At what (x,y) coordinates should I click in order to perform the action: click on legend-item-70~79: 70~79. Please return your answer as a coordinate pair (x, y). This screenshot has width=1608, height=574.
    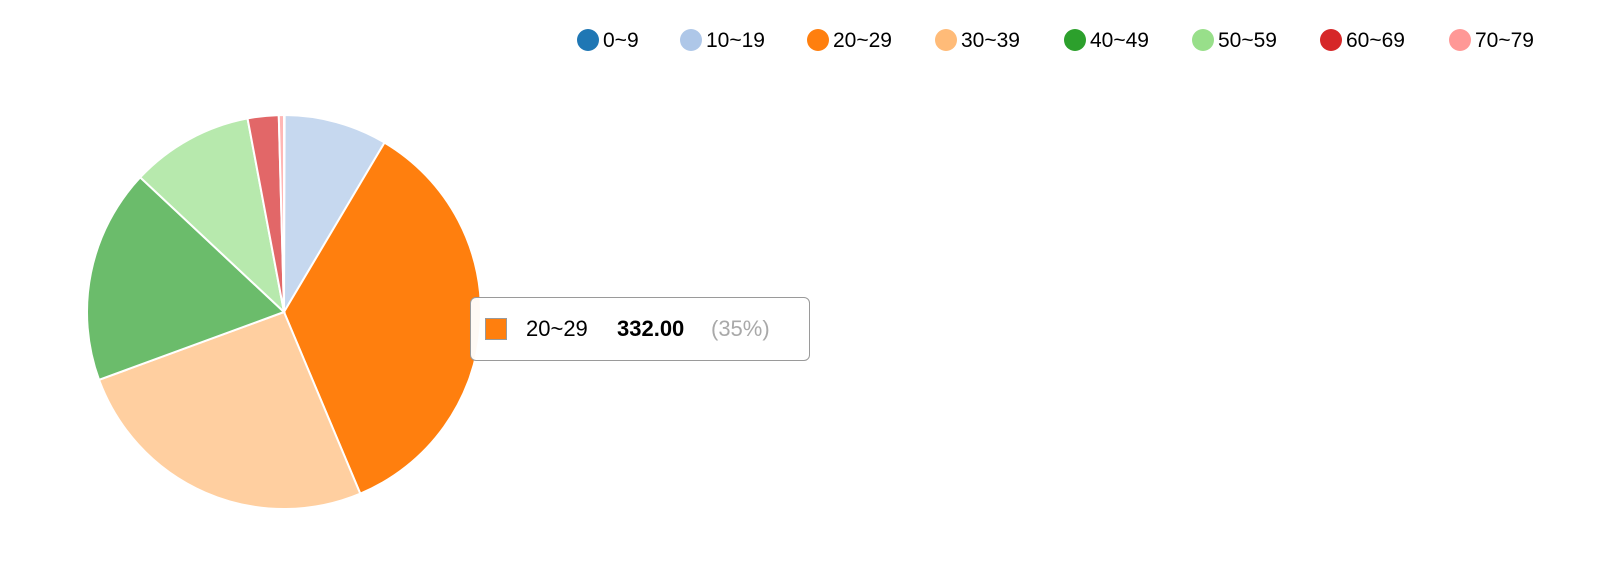
    Looking at the image, I should click on (1491, 40).